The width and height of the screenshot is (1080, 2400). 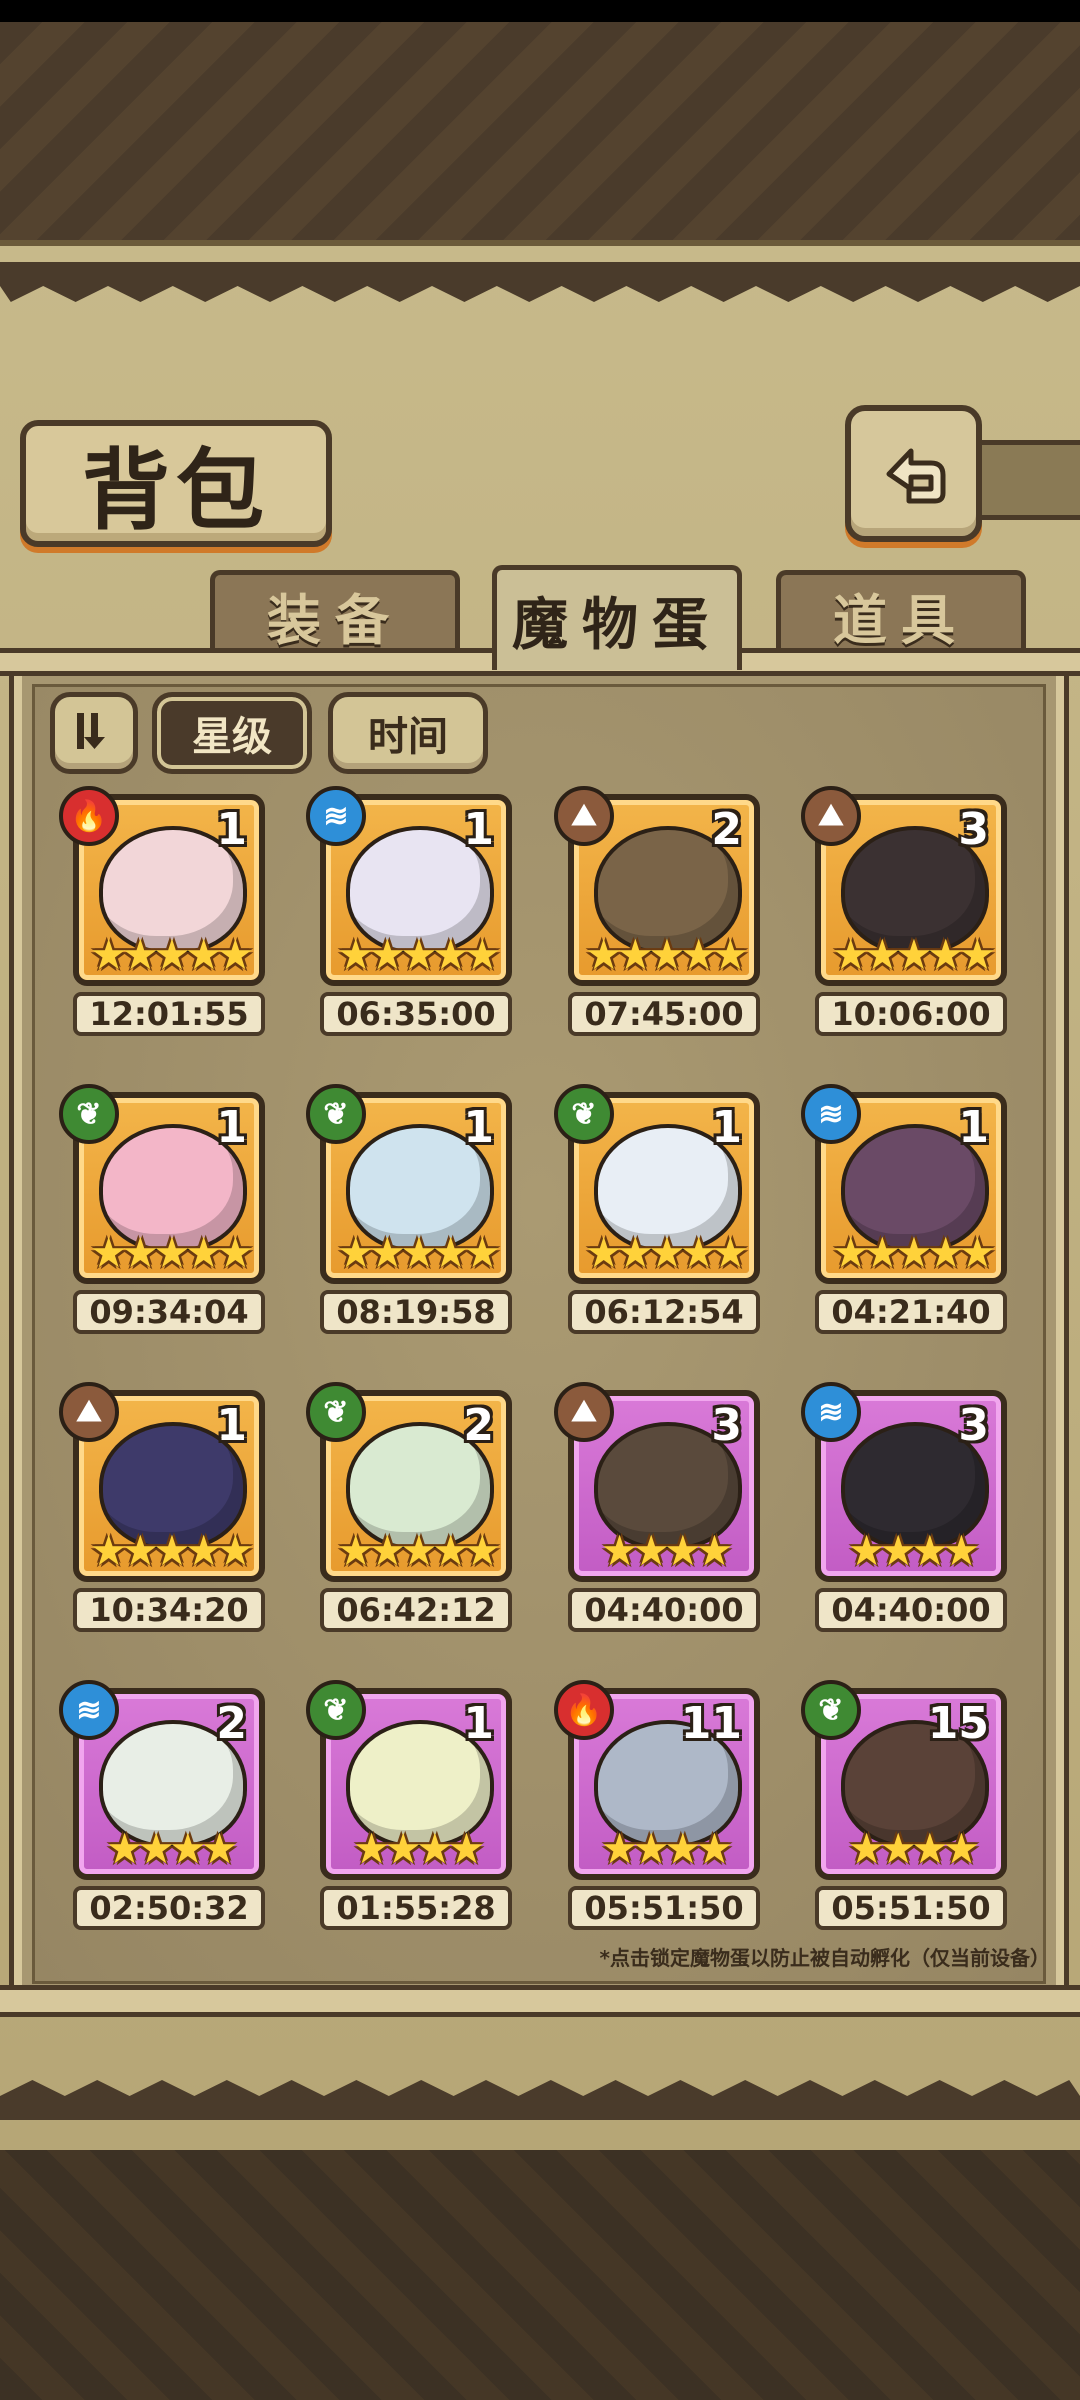 I want to click on egg-card: 1 ★★★★★ ❦ 08:19:58, so click(x=414, y=1215).